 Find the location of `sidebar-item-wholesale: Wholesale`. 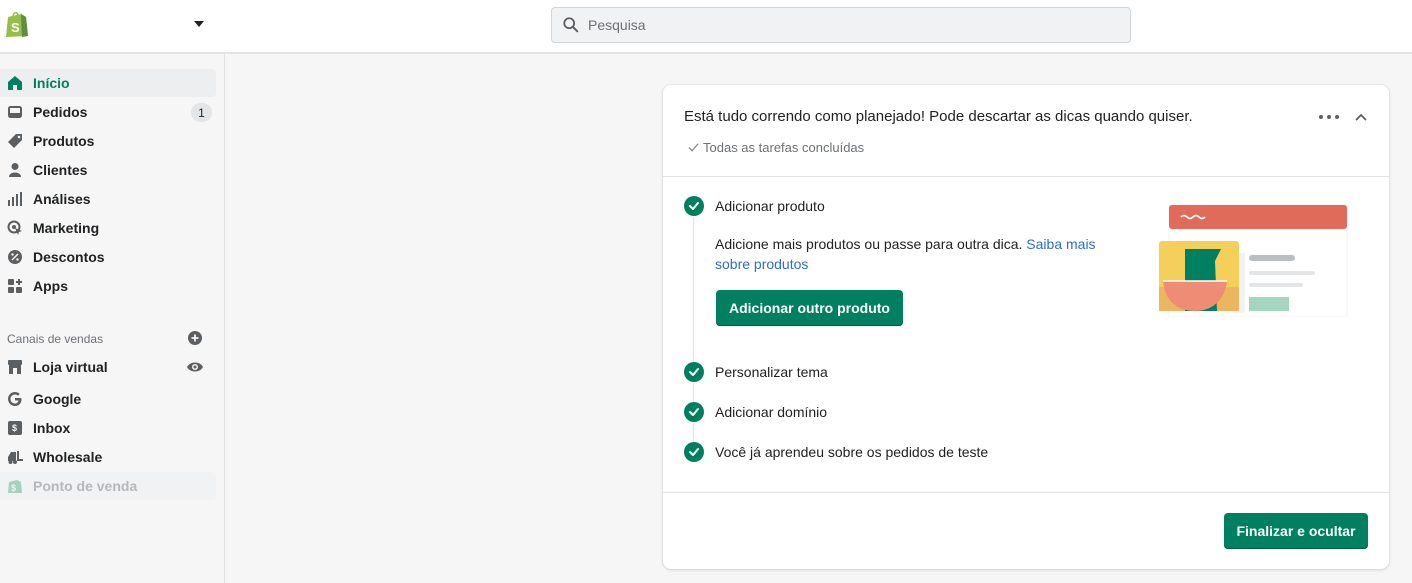

sidebar-item-wholesale: Wholesale is located at coordinates (108, 457).